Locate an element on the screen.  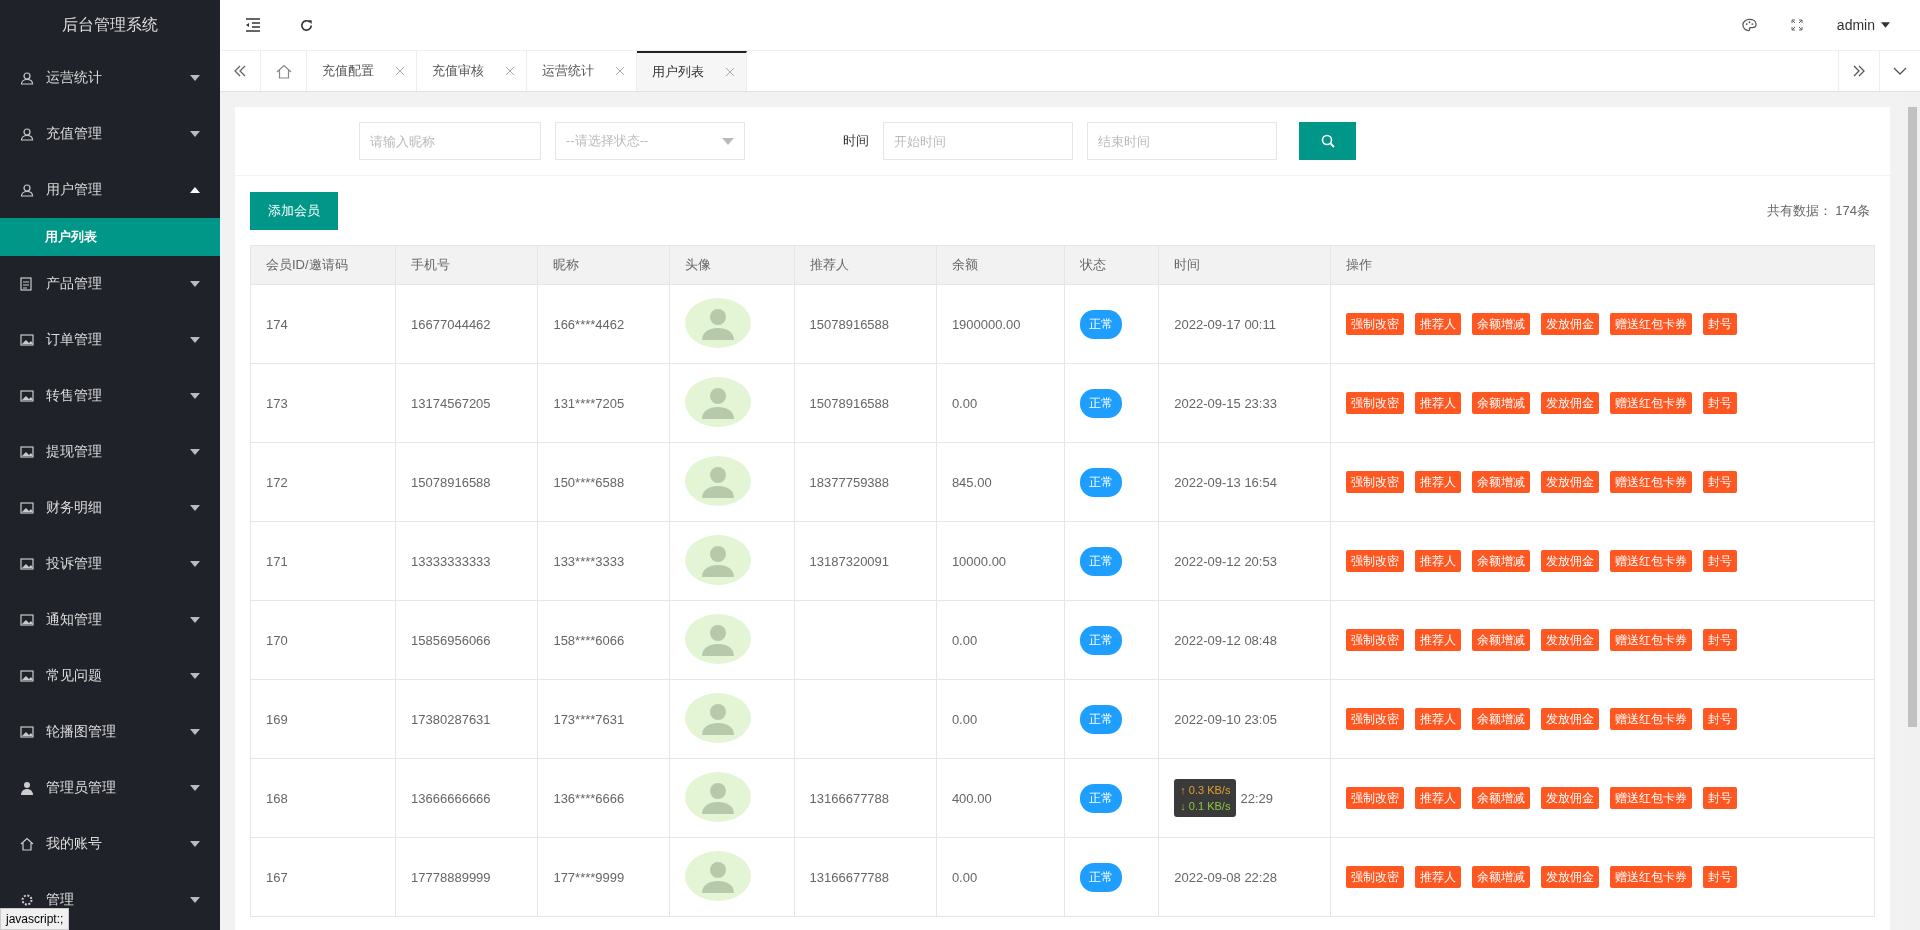
end-time-field: 结束时间 is located at coordinates (1182, 141).